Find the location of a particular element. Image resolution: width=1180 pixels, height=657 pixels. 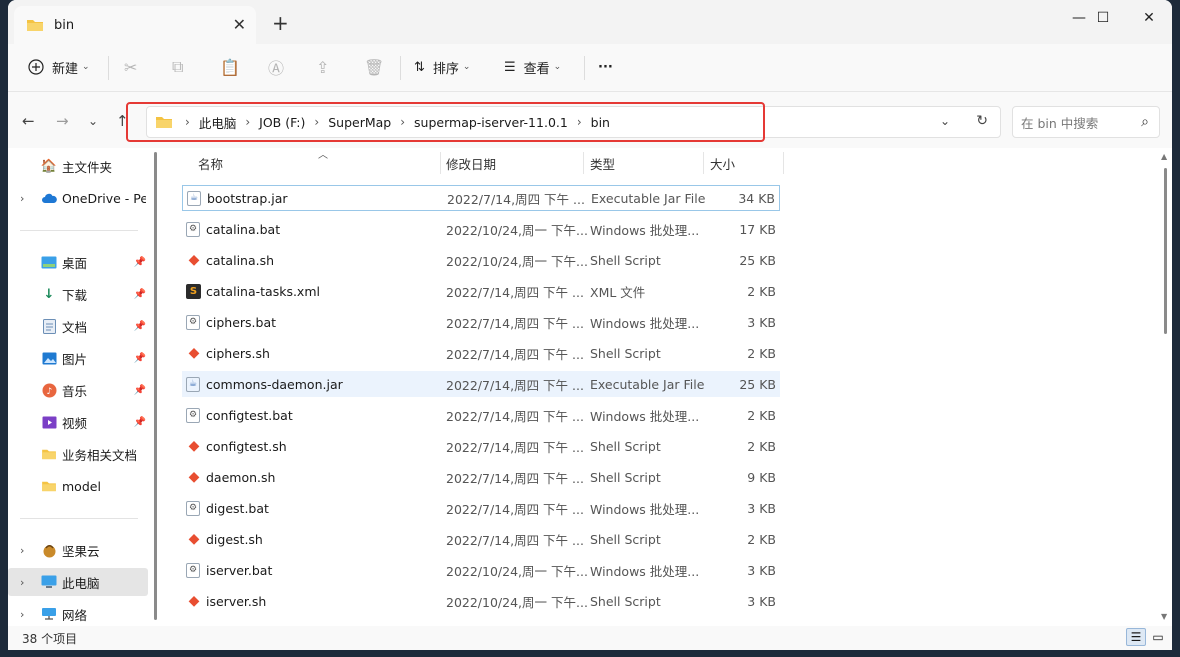

new-tab-button: + is located at coordinates (280, 23).